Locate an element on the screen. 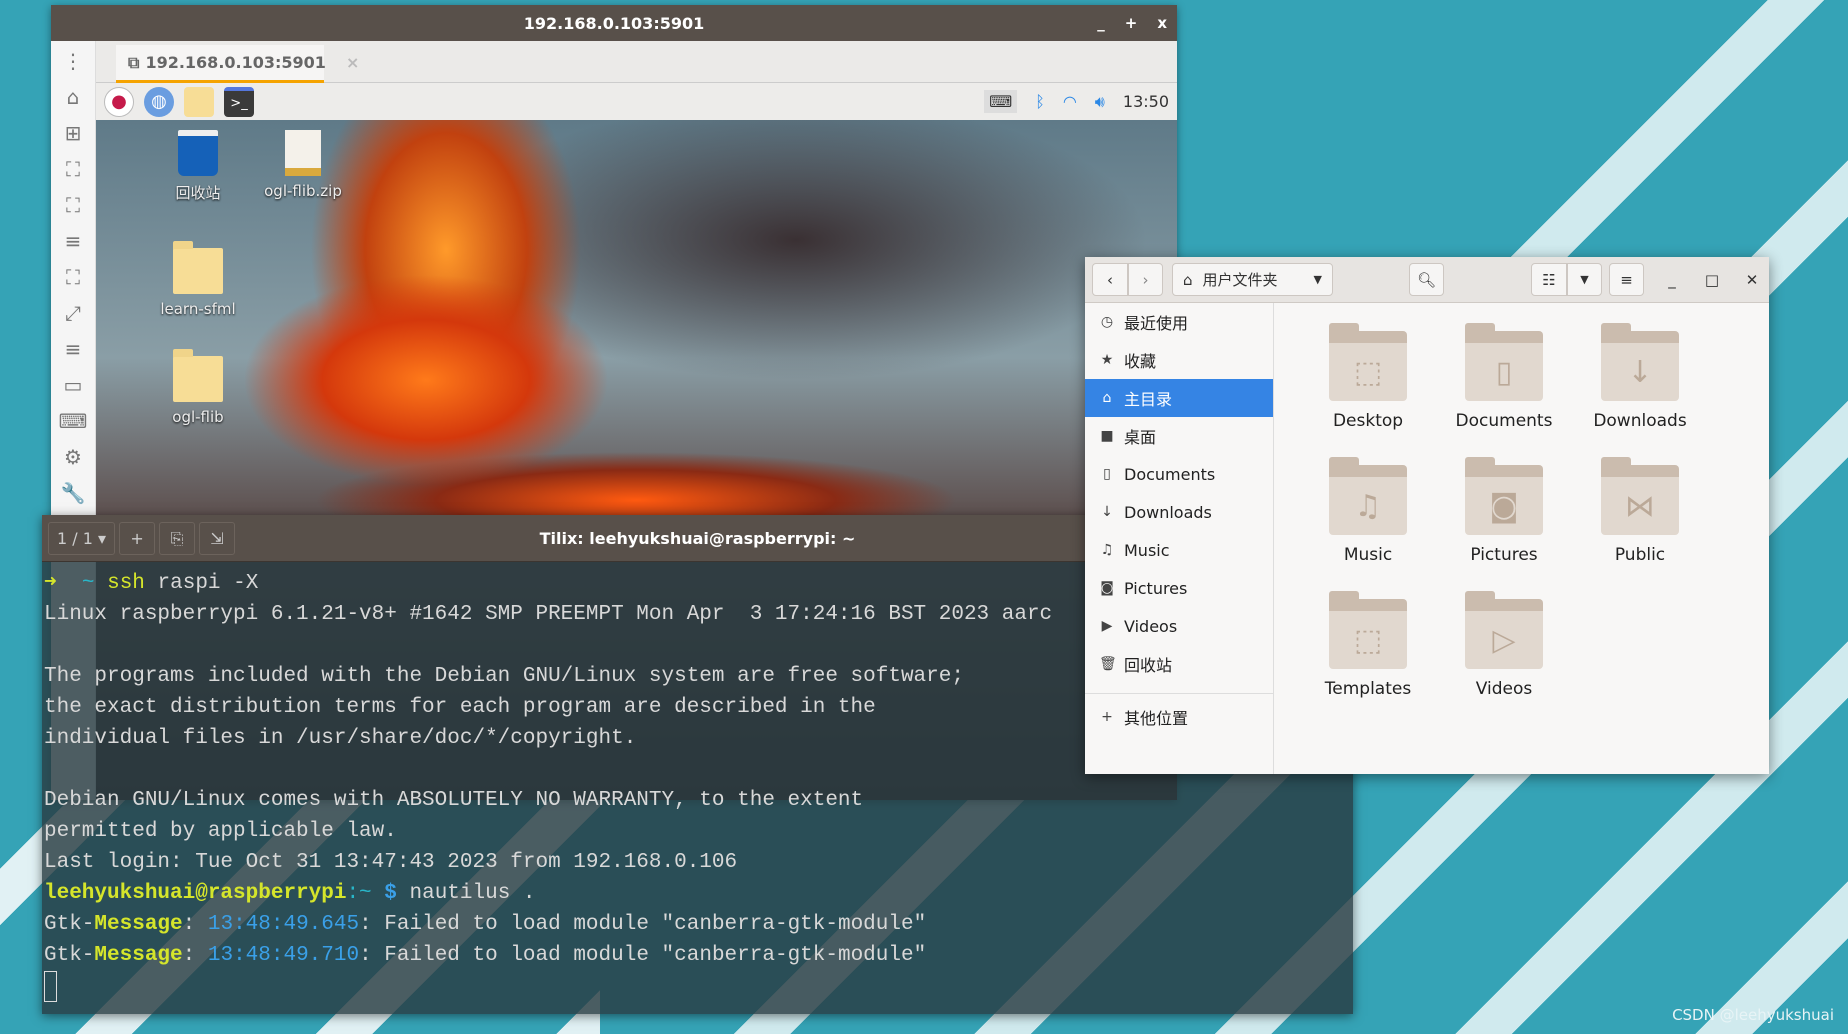 This screenshot has width=1848, height=1034. terminal-cursor is located at coordinates (50, 986).